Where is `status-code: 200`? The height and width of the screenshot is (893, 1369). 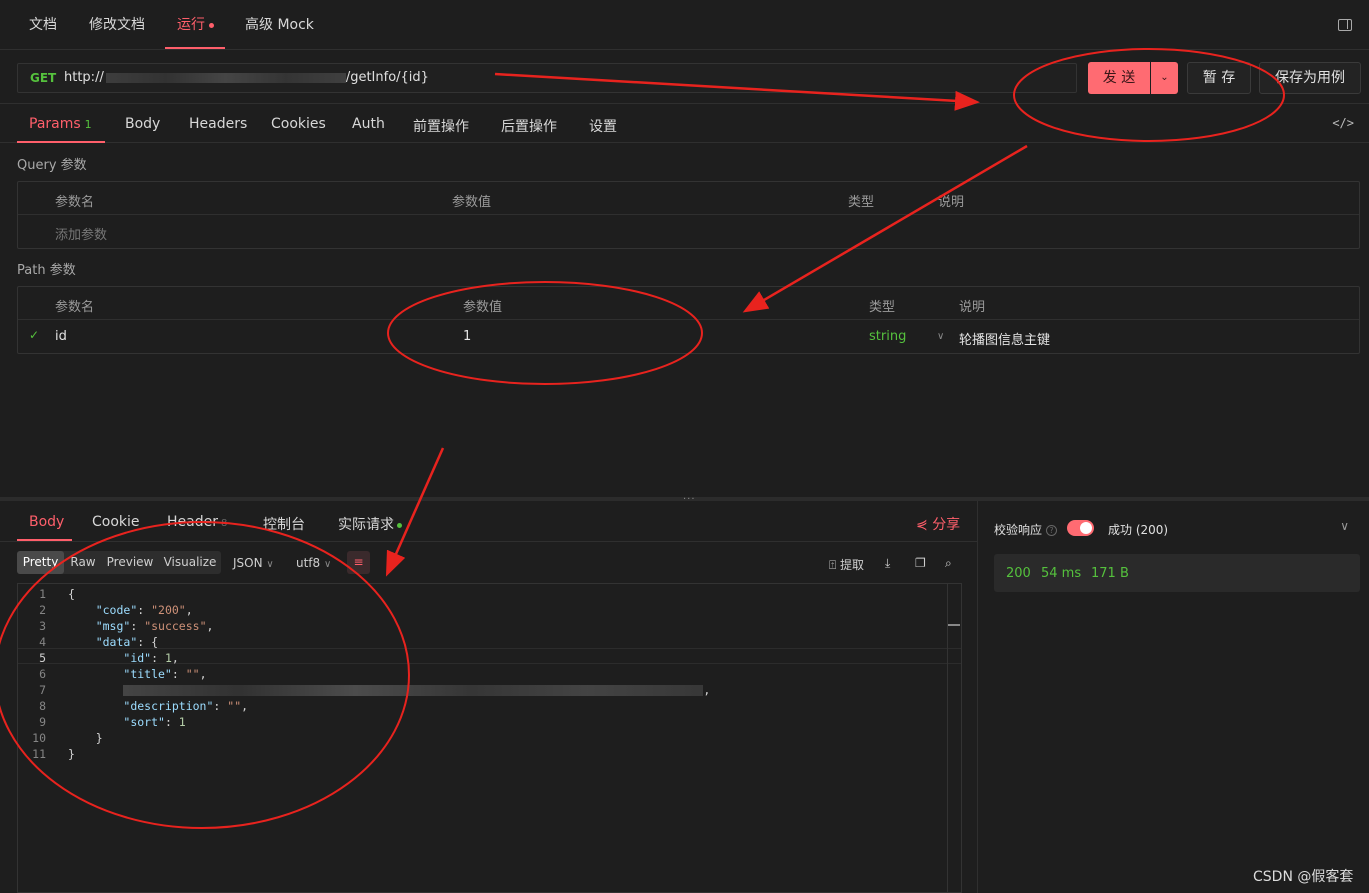 status-code: 200 is located at coordinates (1018, 573).